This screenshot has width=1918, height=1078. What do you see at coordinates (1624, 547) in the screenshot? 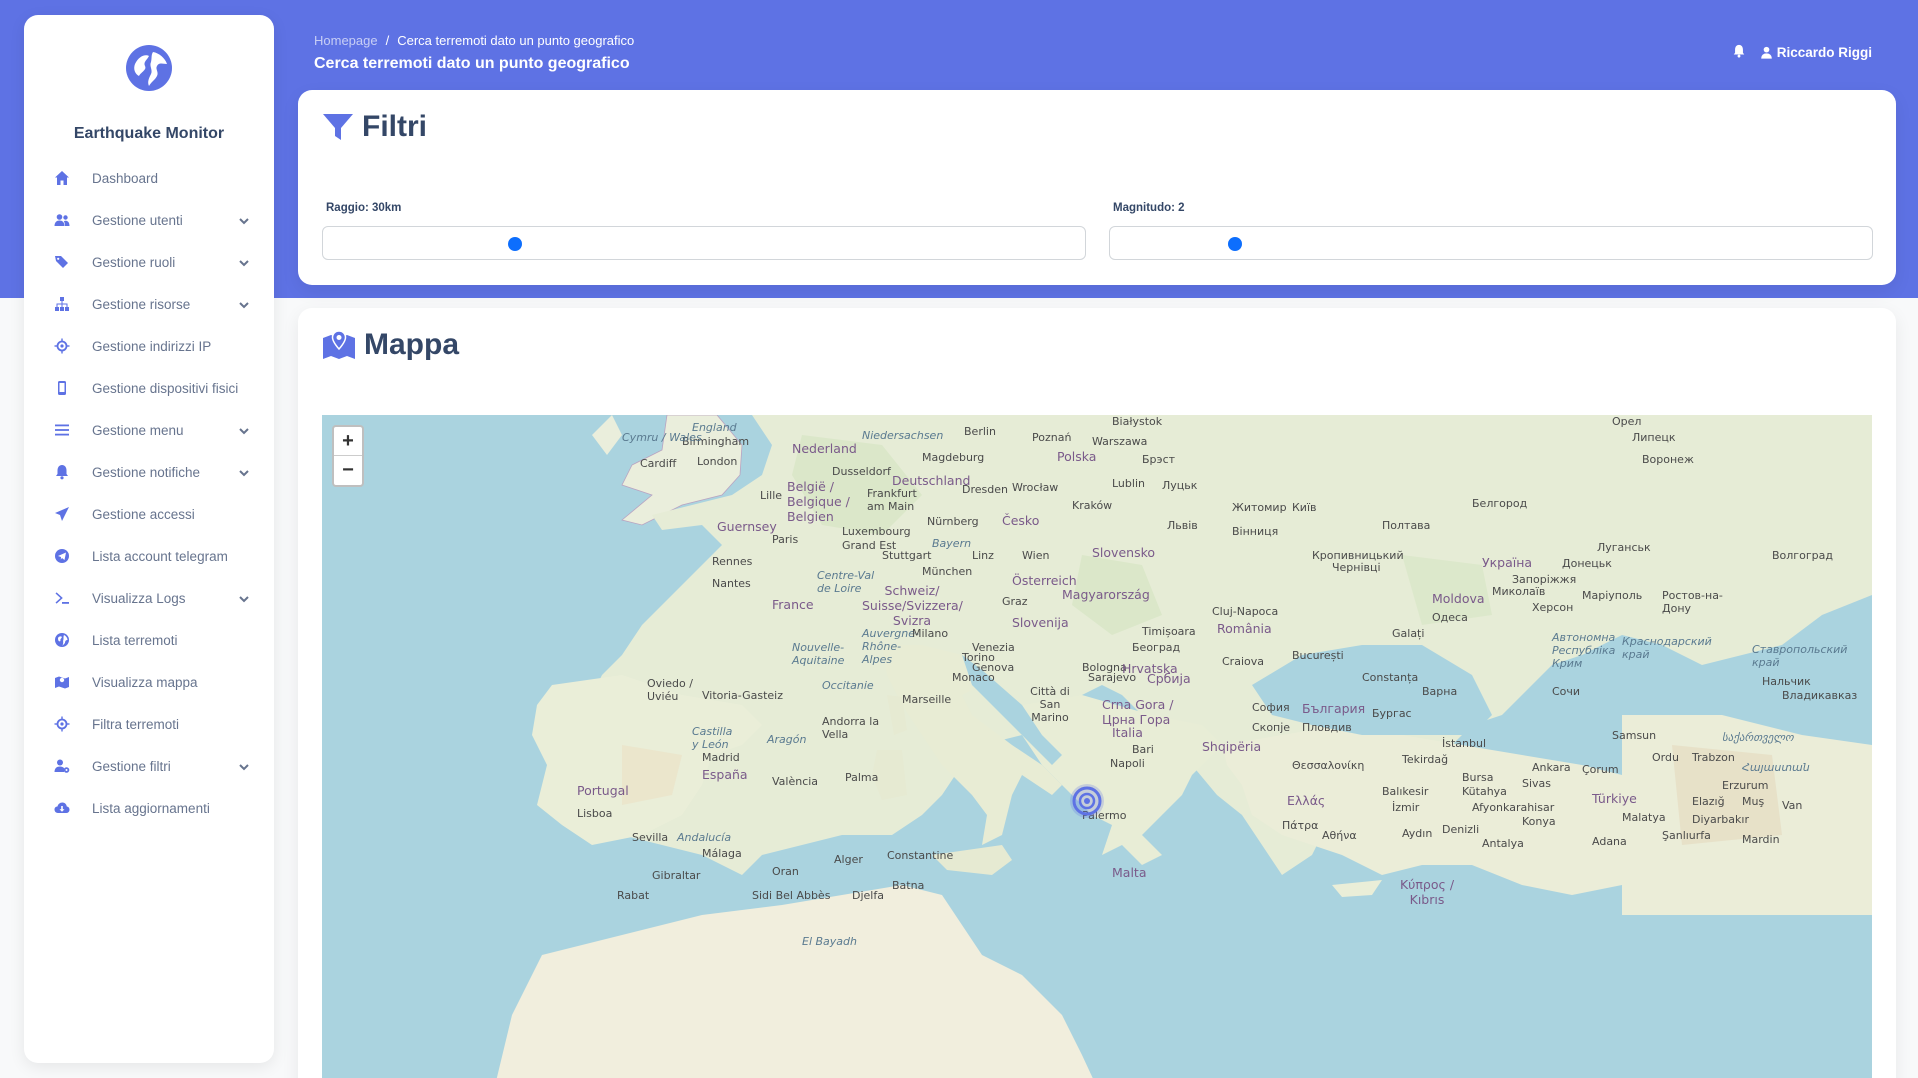
I see `map-label: Луганськ` at bounding box center [1624, 547].